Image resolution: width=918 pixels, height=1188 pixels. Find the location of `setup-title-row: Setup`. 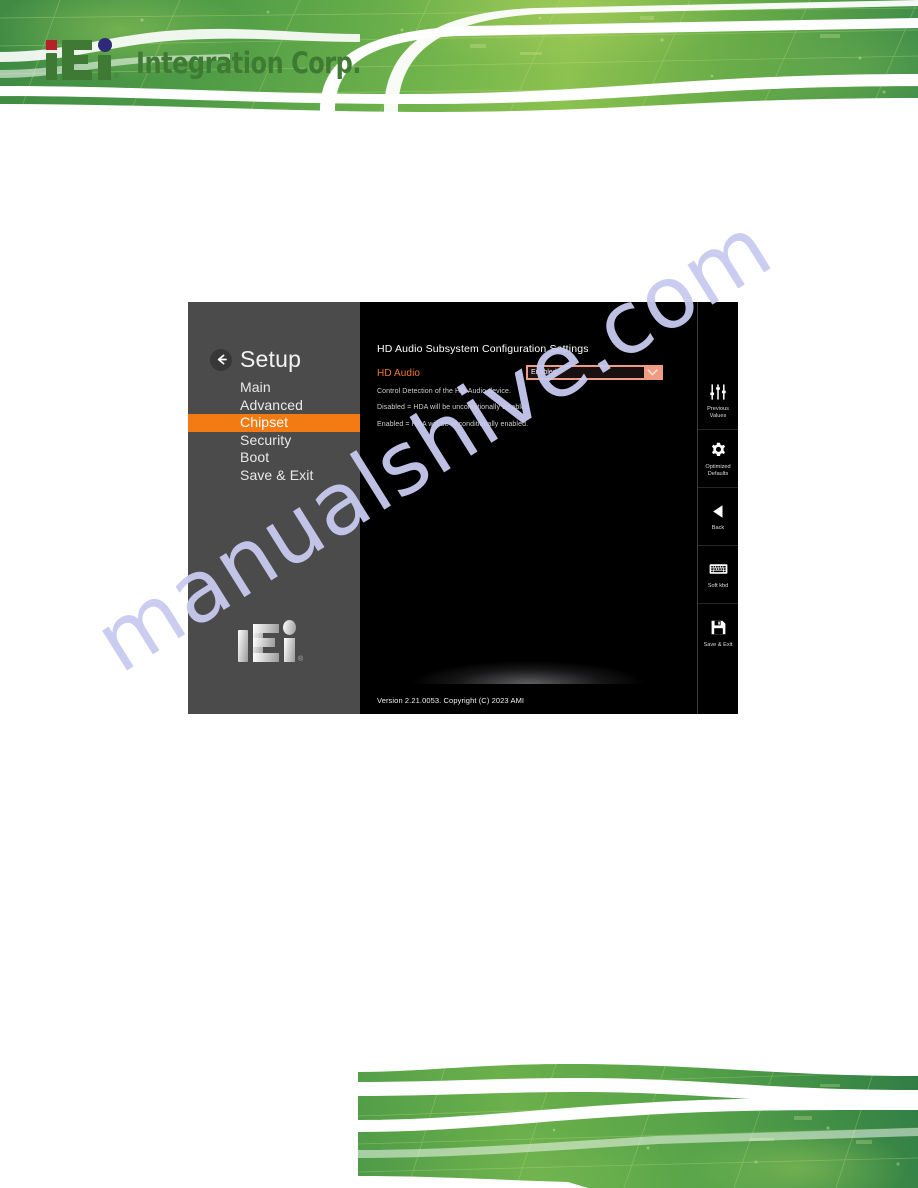

setup-title-row: Setup is located at coordinates (285, 359).